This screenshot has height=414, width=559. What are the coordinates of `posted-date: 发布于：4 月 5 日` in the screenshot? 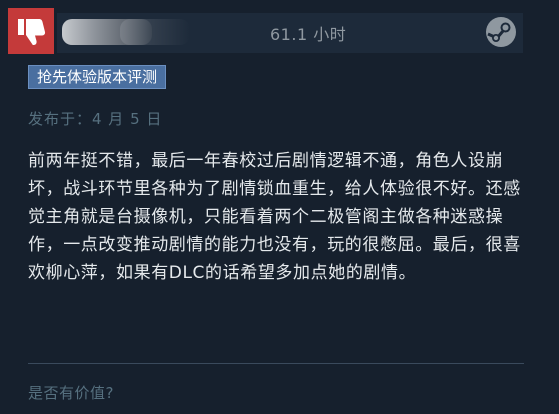 It's located at (95, 119).